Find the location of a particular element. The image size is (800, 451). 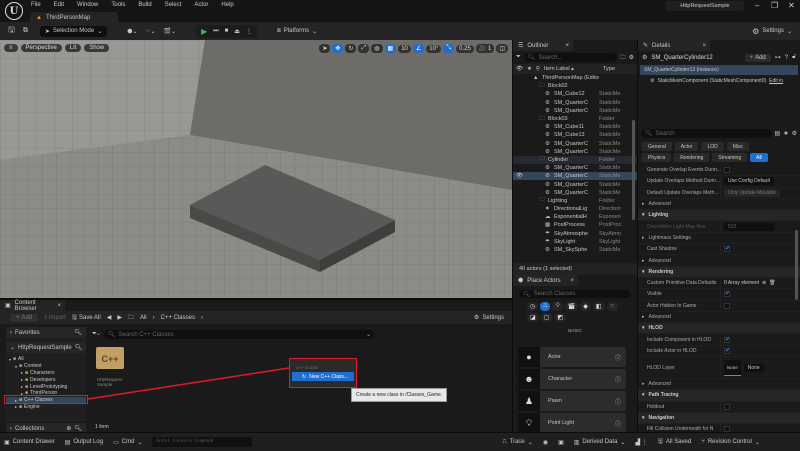

details-tab: ✎ Details × is located at coordinates (674, 45).